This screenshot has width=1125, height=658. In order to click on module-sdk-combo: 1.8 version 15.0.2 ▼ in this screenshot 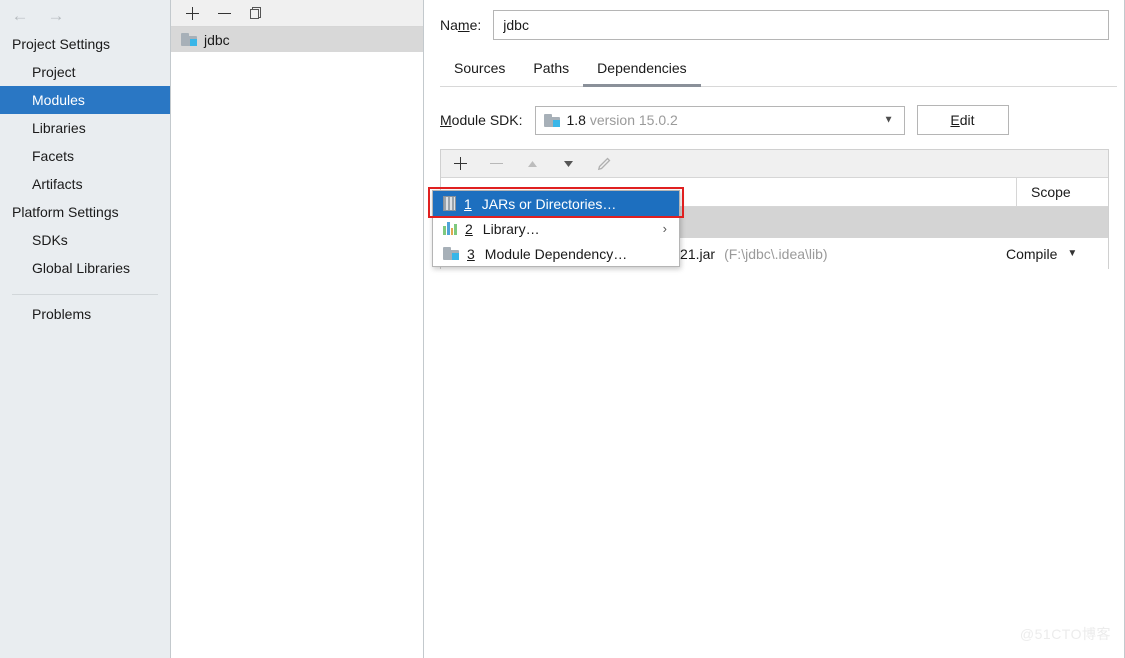, I will do `click(719, 120)`.